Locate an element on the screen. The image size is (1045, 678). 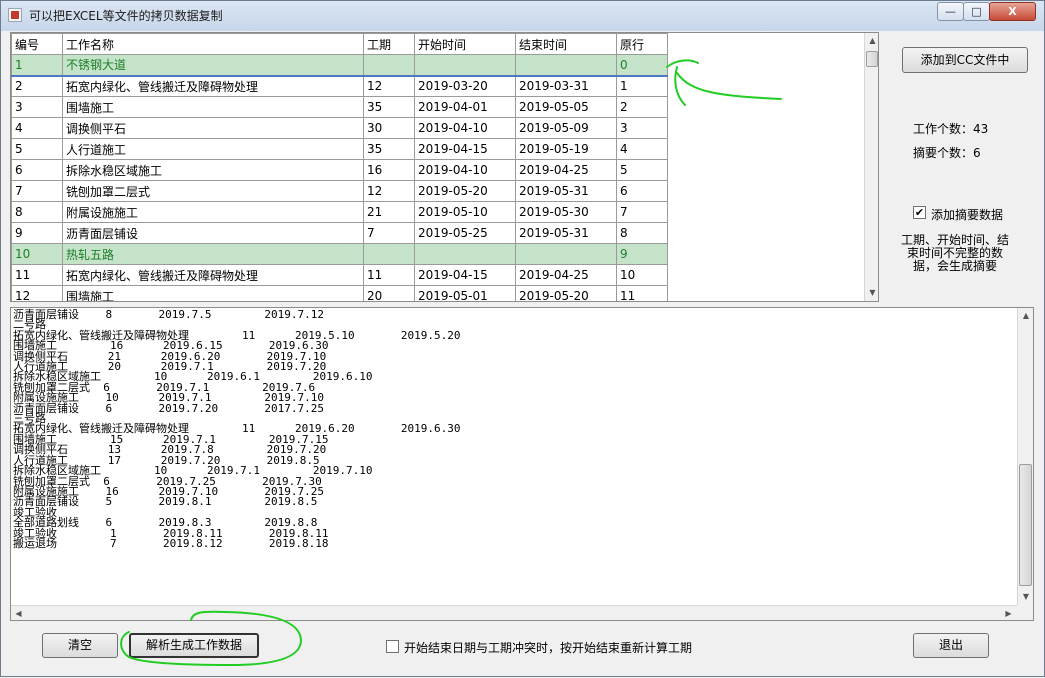
cell-start: 2019-05-01 is located at coordinates (465, 293).